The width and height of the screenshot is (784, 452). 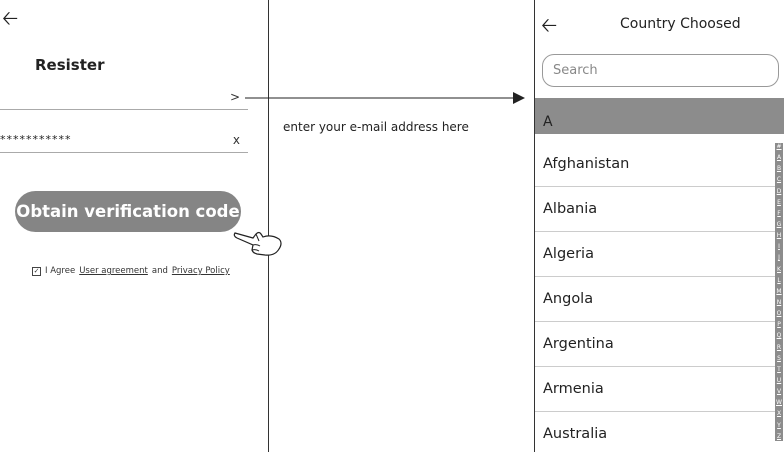 I want to click on alphabet-index: # A B C D E F G H I J K L M N O P Q R S T U V W X Y Z, so click(x=779, y=292).